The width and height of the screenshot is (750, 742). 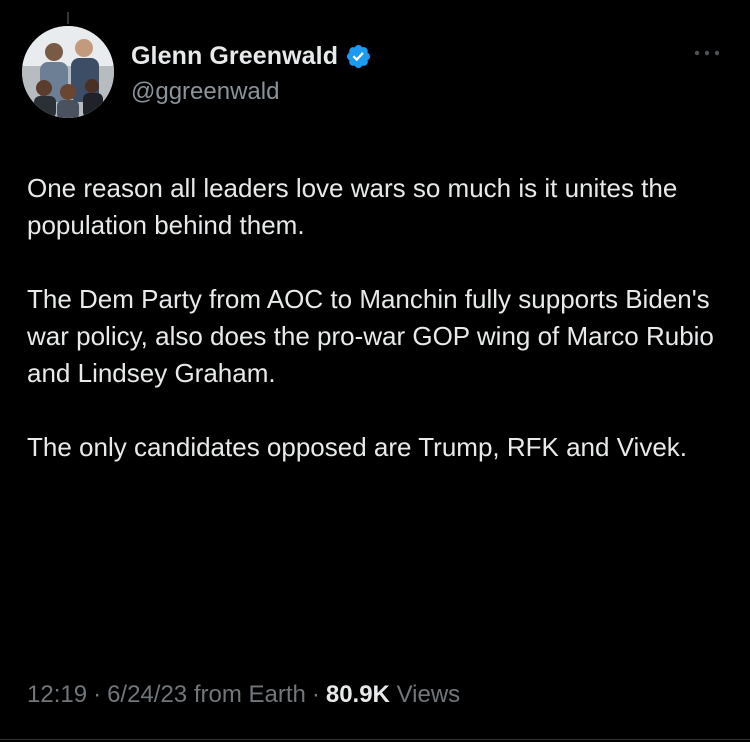 I want to click on tweet-source: from Earth, so click(x=249, y=694).